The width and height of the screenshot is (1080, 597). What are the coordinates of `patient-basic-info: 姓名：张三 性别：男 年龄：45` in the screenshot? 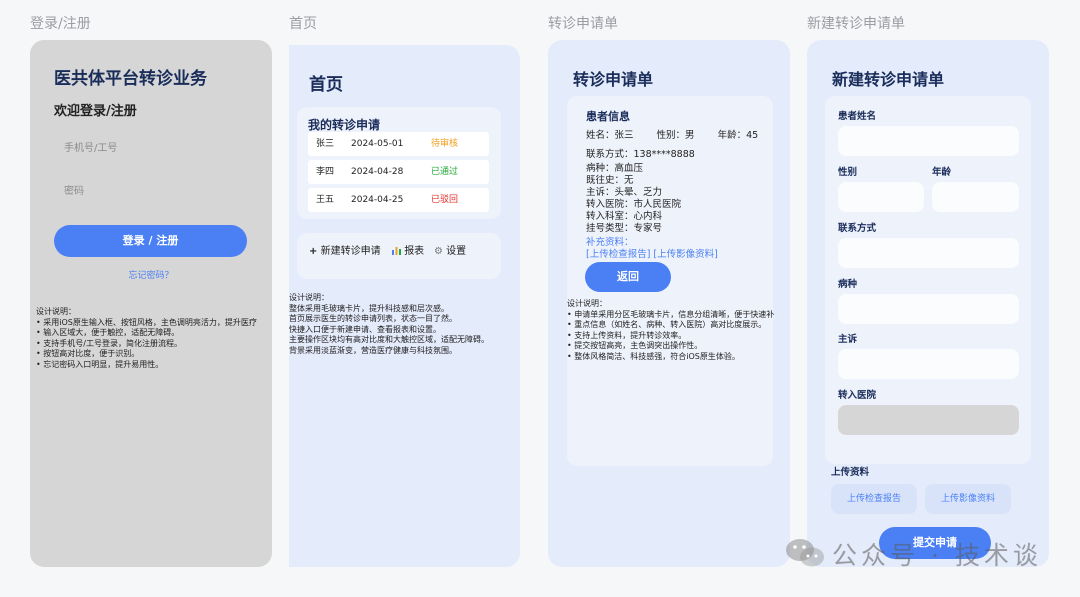 It's located at (672, 134).